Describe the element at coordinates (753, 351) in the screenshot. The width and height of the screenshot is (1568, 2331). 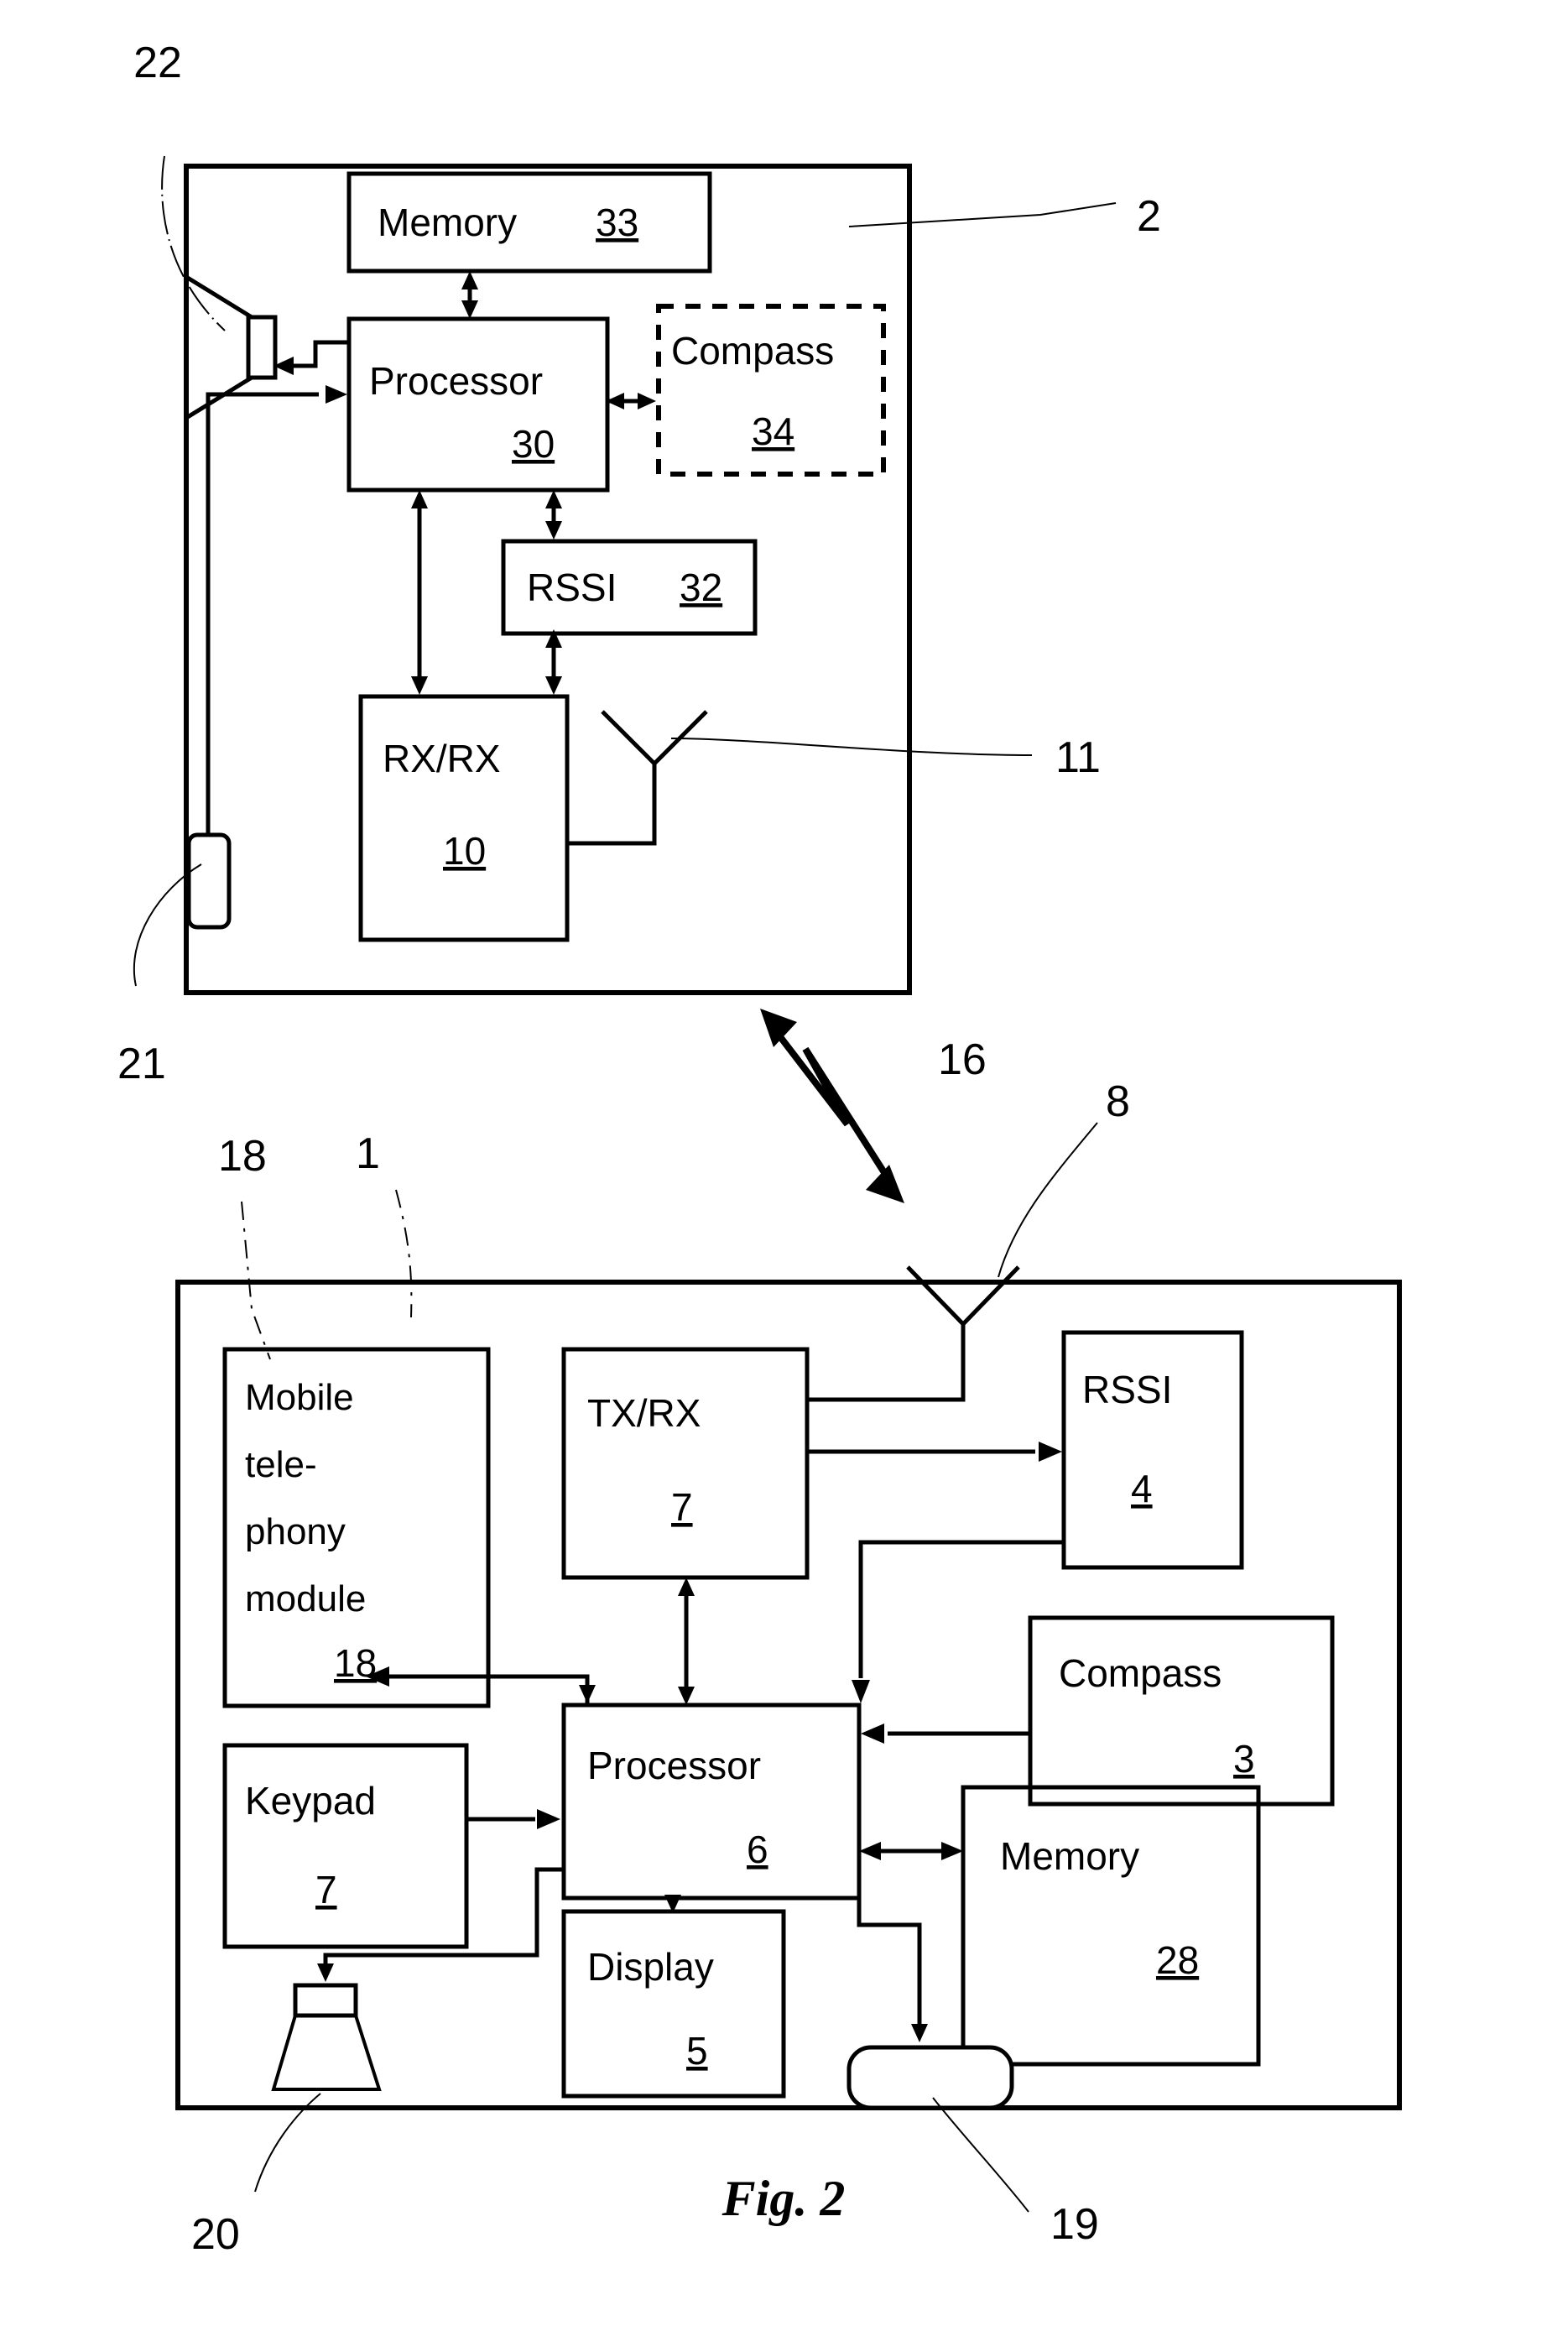
I see `block-compass-34-label: Compass` at that location.